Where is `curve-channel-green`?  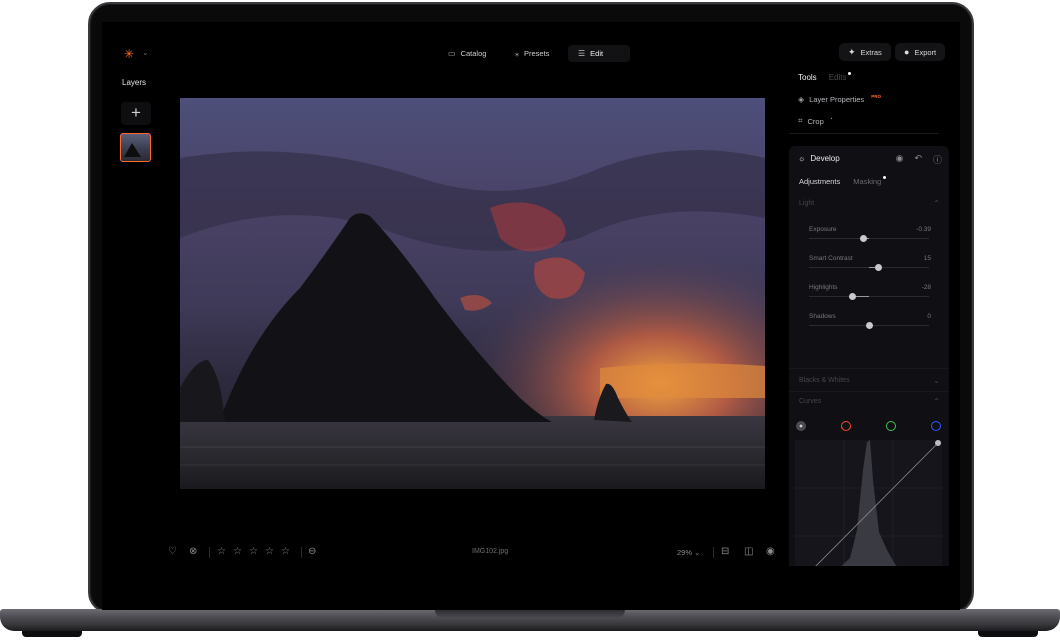
curve-channel-green is located at coordinates (891, 426).